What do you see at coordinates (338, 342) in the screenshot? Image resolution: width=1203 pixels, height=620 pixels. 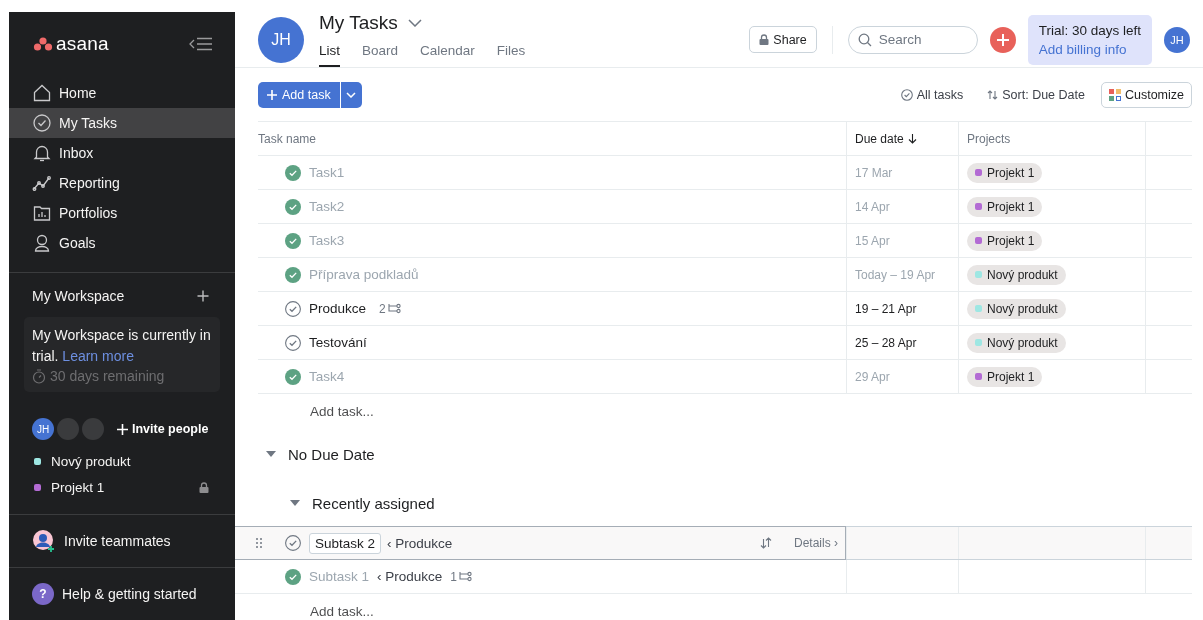 I see `task-name: Testování` at bounding box center [338, 342].